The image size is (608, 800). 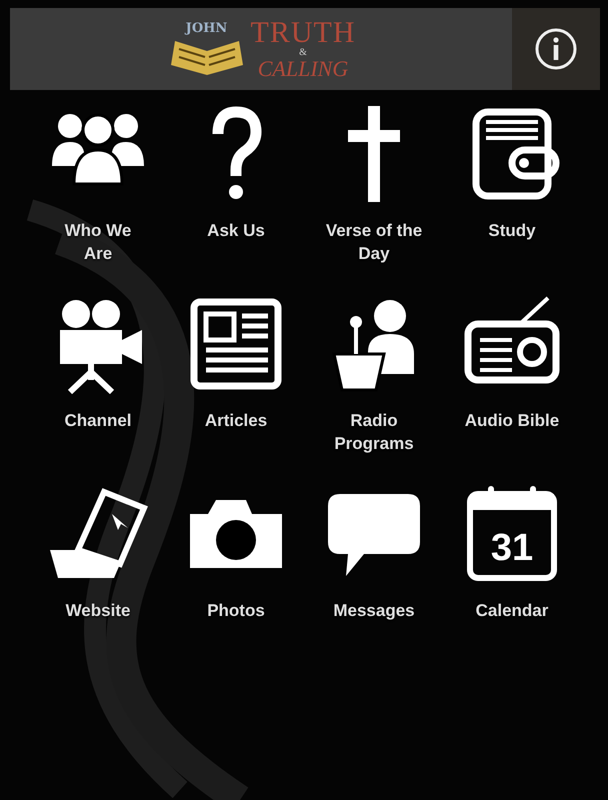 I want to click on book-icon, so click(x=516, y=154).